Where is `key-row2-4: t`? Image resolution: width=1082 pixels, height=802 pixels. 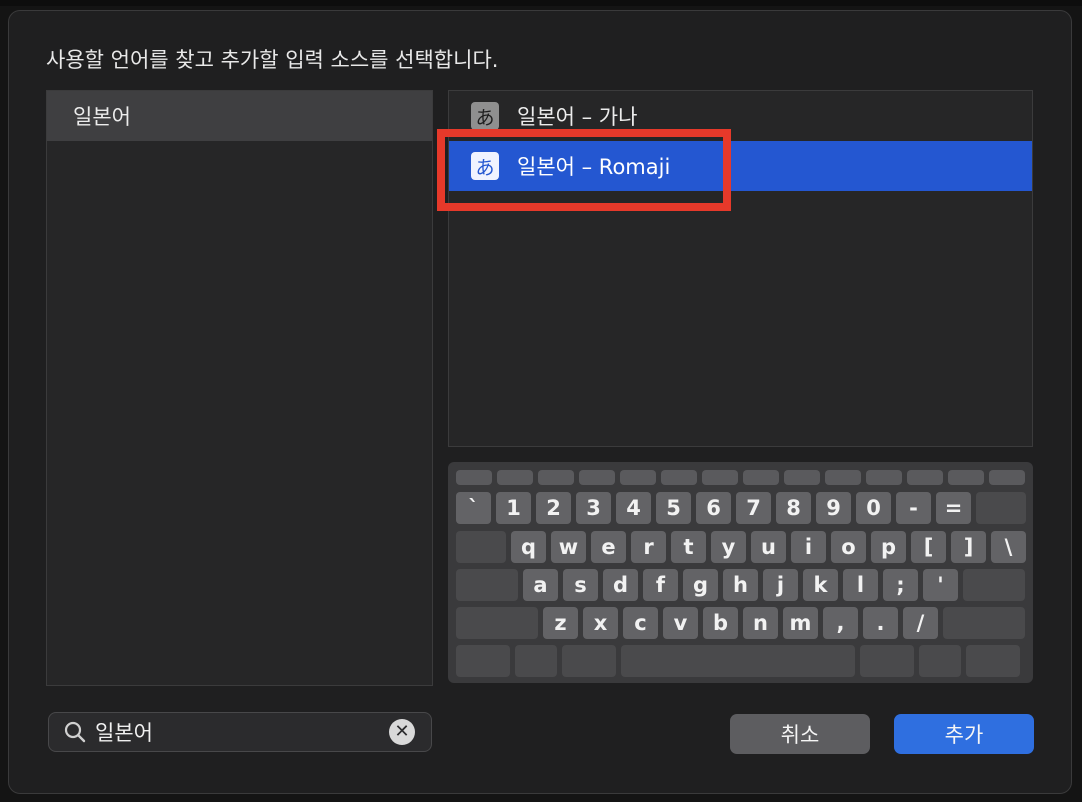
key-row2-4: t is located at coordinates (688, 547).